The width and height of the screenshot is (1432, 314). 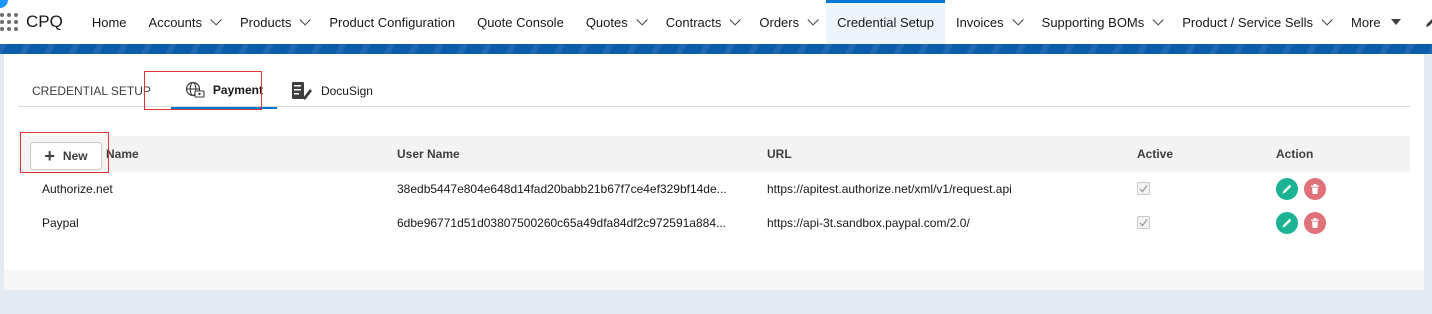 I want to click on nav-item-label: Credential Setup, so click(x=885, y=22).